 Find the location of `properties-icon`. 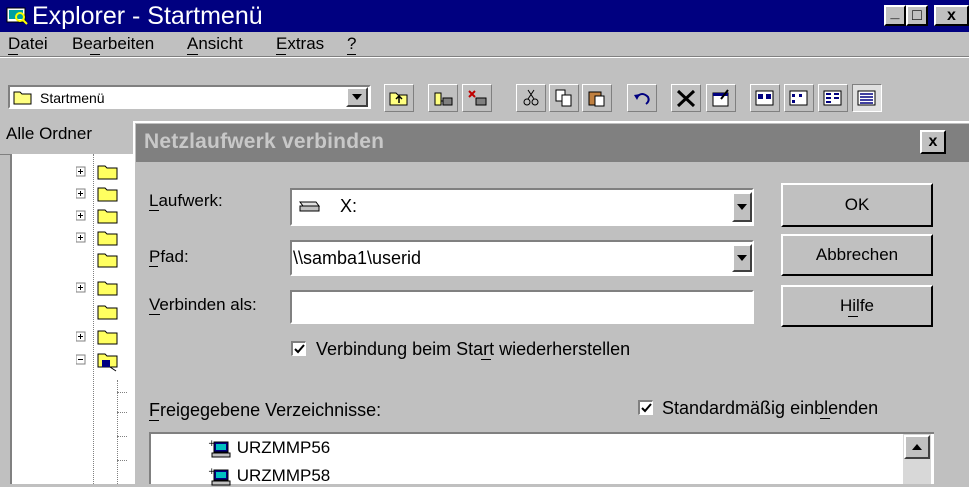

properties-icon is located at coordinates (720, 98).